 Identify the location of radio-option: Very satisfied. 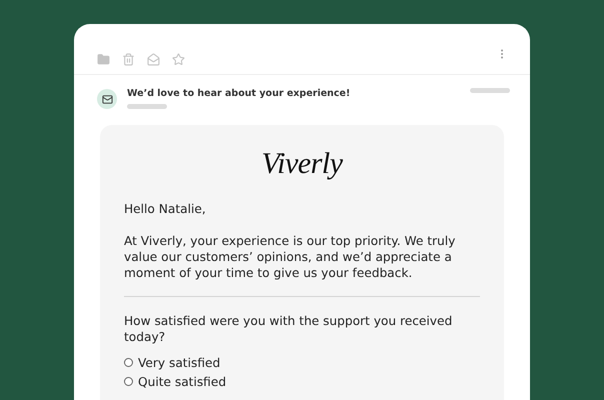
(302, 362).